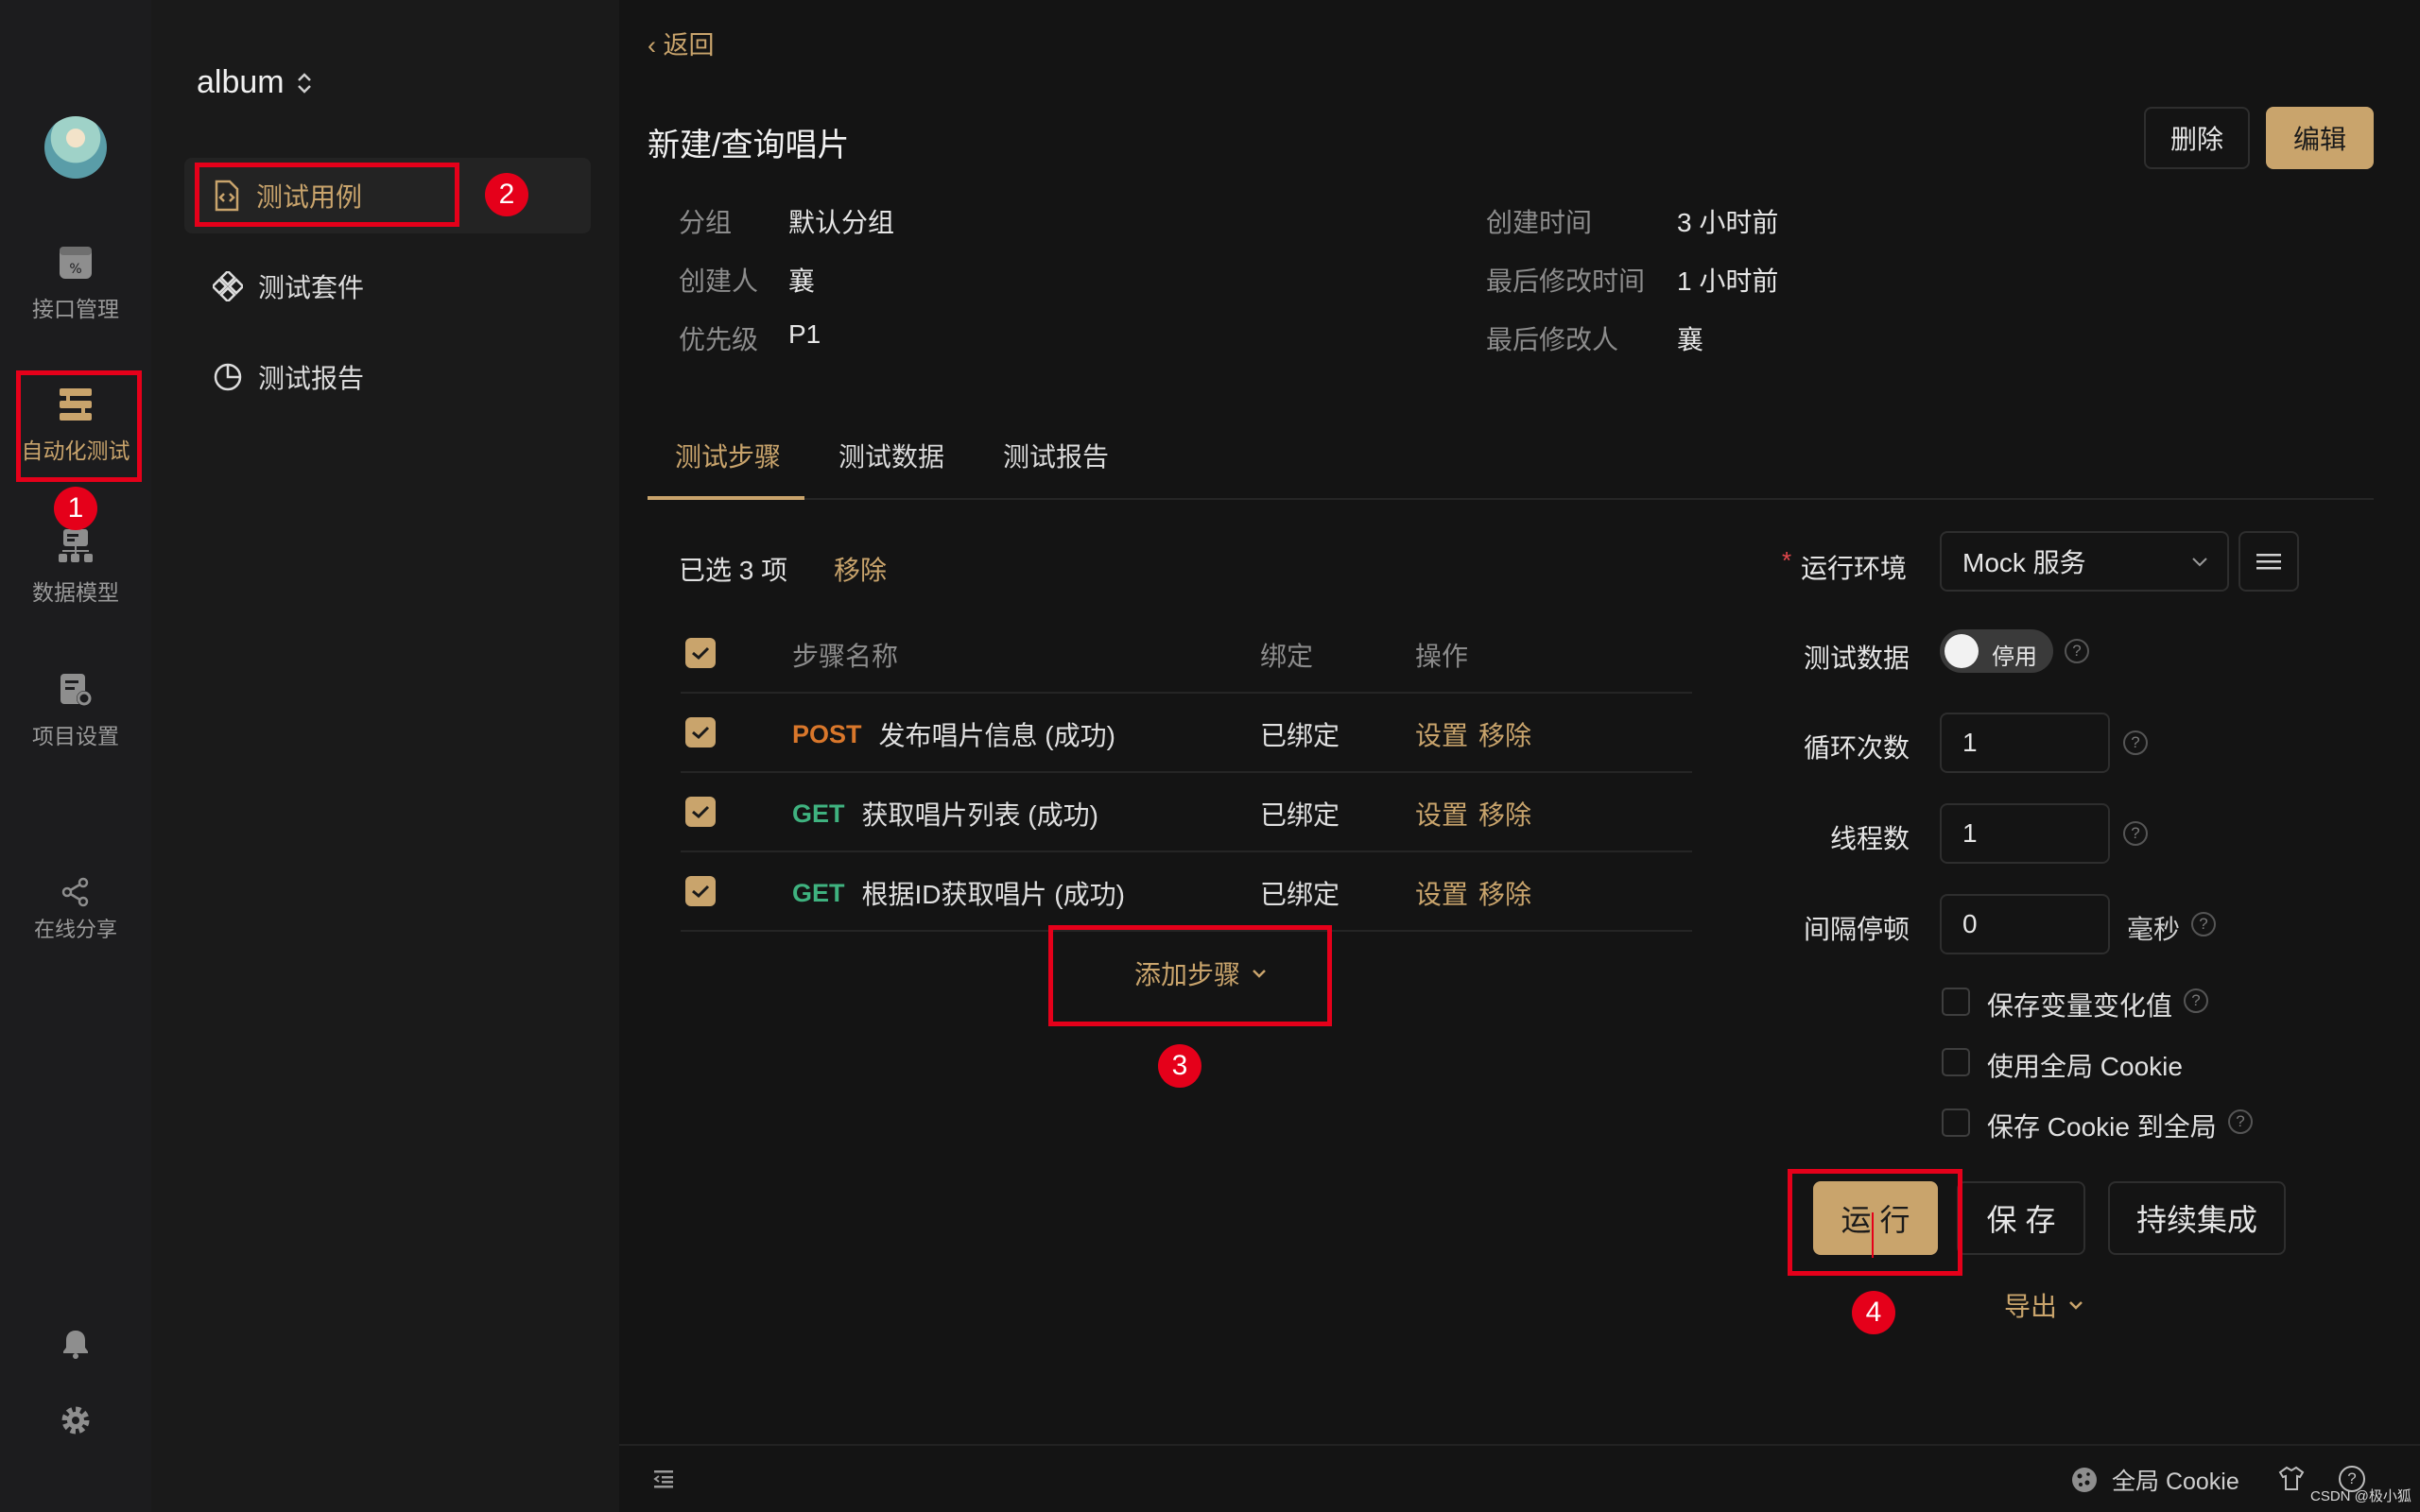  What do you see at coordinates (1179, 1066) in the screenshot?
I see `annotation-badge-3: 3` at bounding box center [1179, 1066].